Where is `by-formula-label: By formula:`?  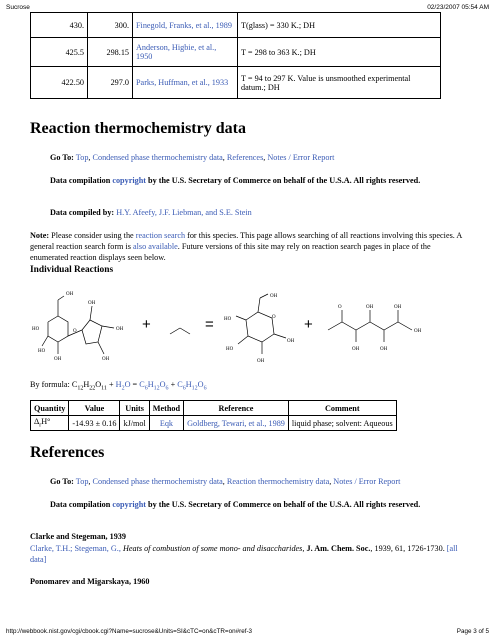
by-formula-label: By formula: is located at coordinates (50, 384).